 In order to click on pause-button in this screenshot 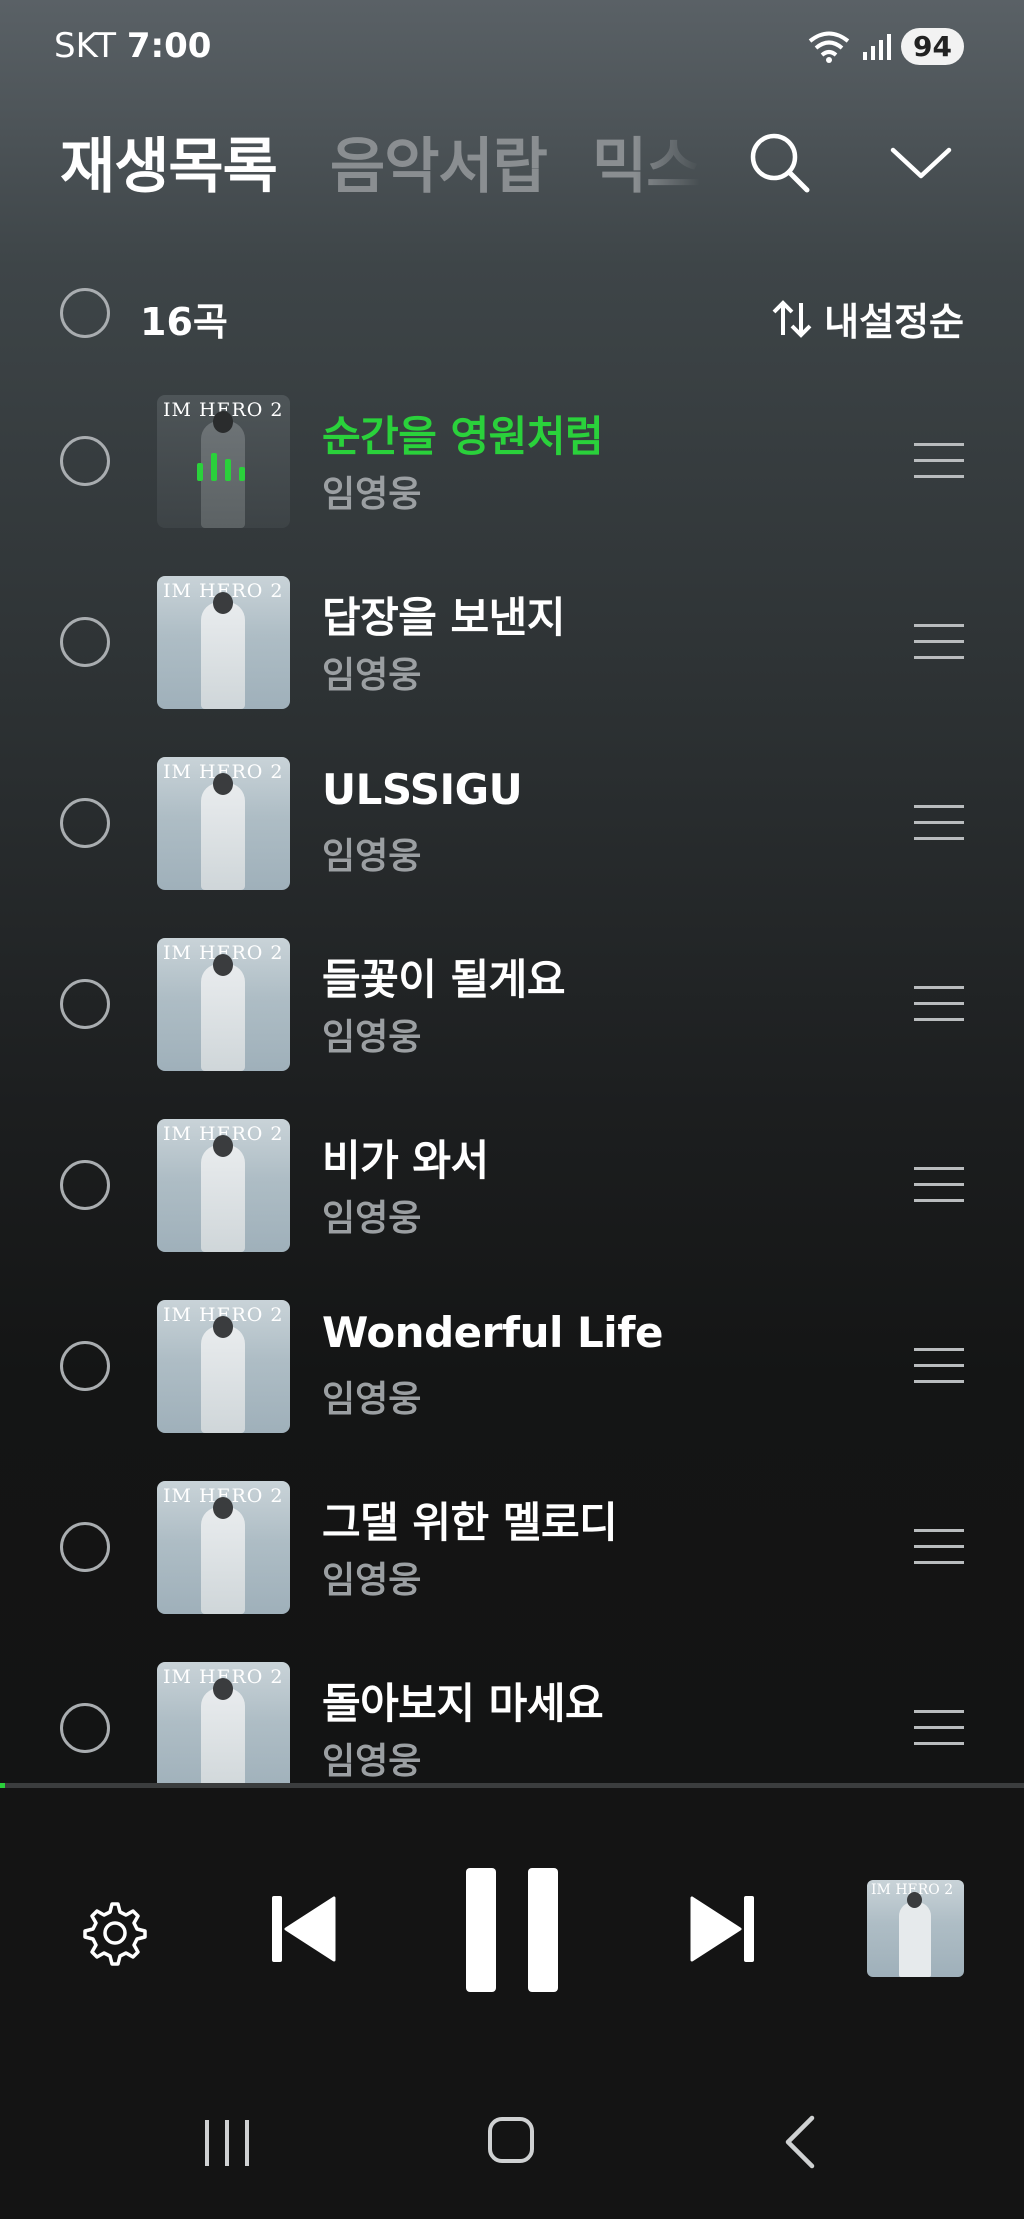, I will do `click(512, 1930)`.